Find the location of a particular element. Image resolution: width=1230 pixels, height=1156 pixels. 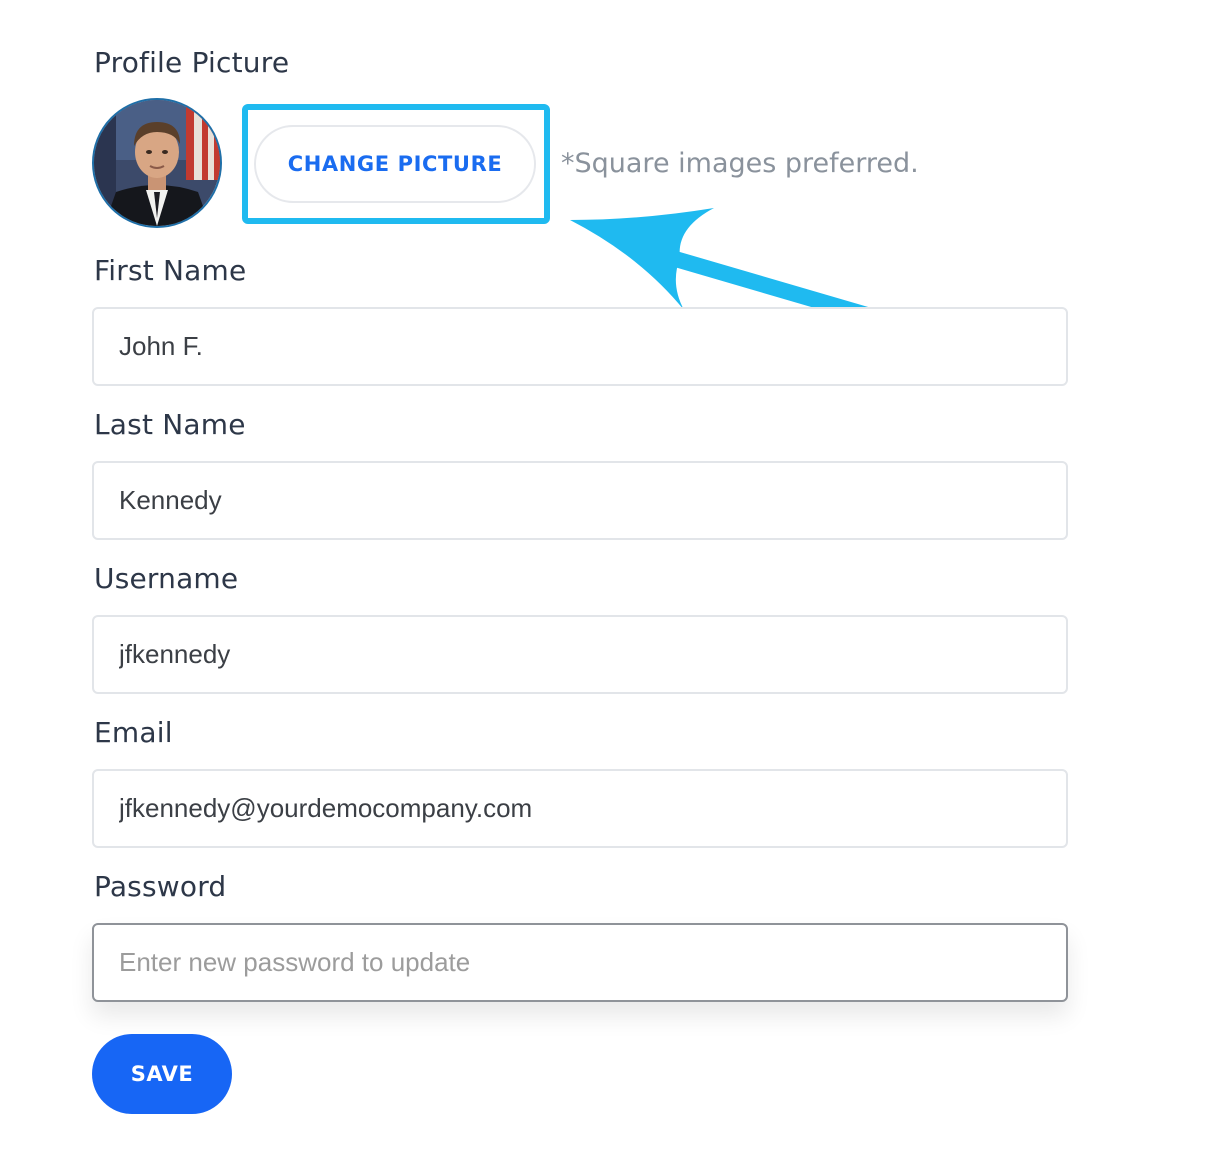

email-input is located at coordinates (580, 808).